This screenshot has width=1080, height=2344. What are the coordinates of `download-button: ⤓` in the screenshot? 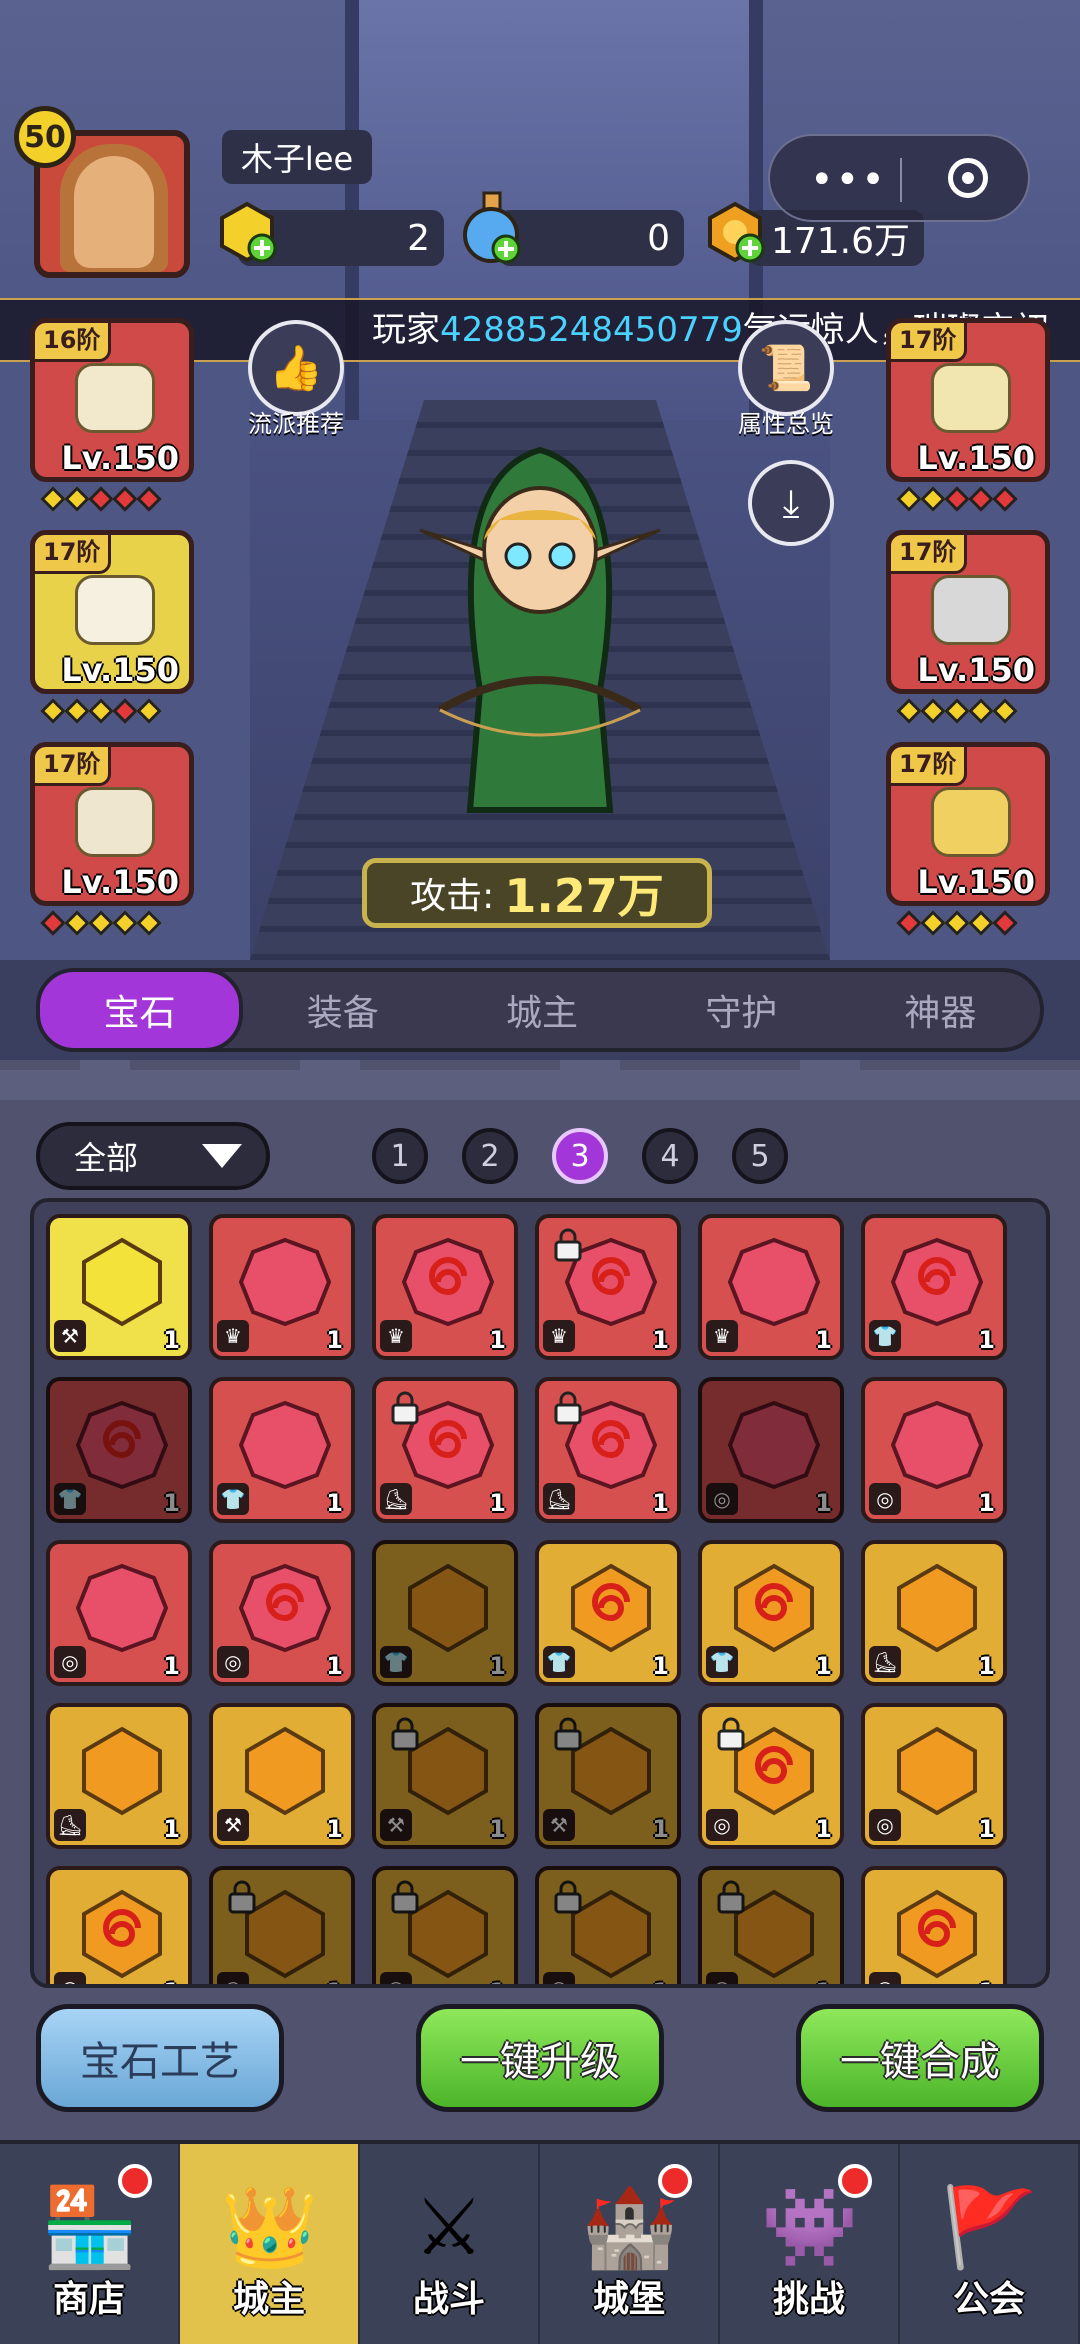 It's located at (791, 503).